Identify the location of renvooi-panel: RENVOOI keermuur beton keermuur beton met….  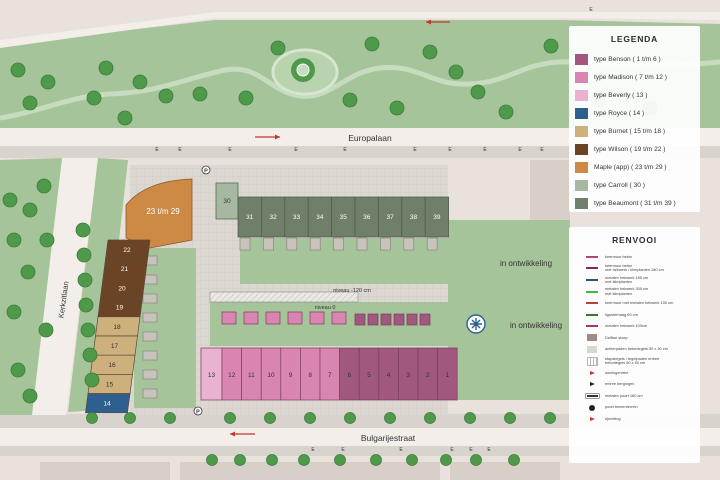
(634, 345).